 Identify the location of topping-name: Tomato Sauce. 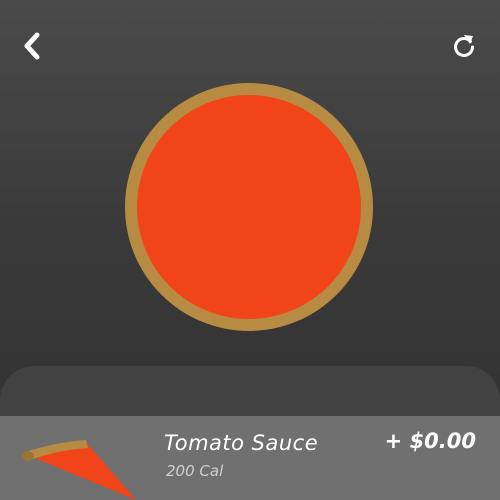
(241, 443).